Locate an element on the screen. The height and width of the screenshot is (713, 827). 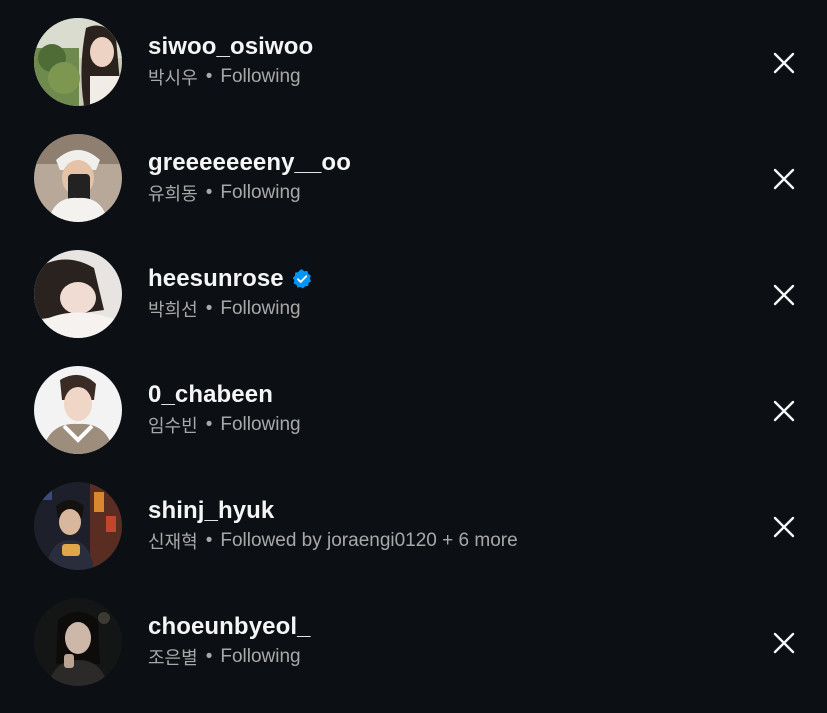
real-name: 박시우 is located at coordinates (173, 78).